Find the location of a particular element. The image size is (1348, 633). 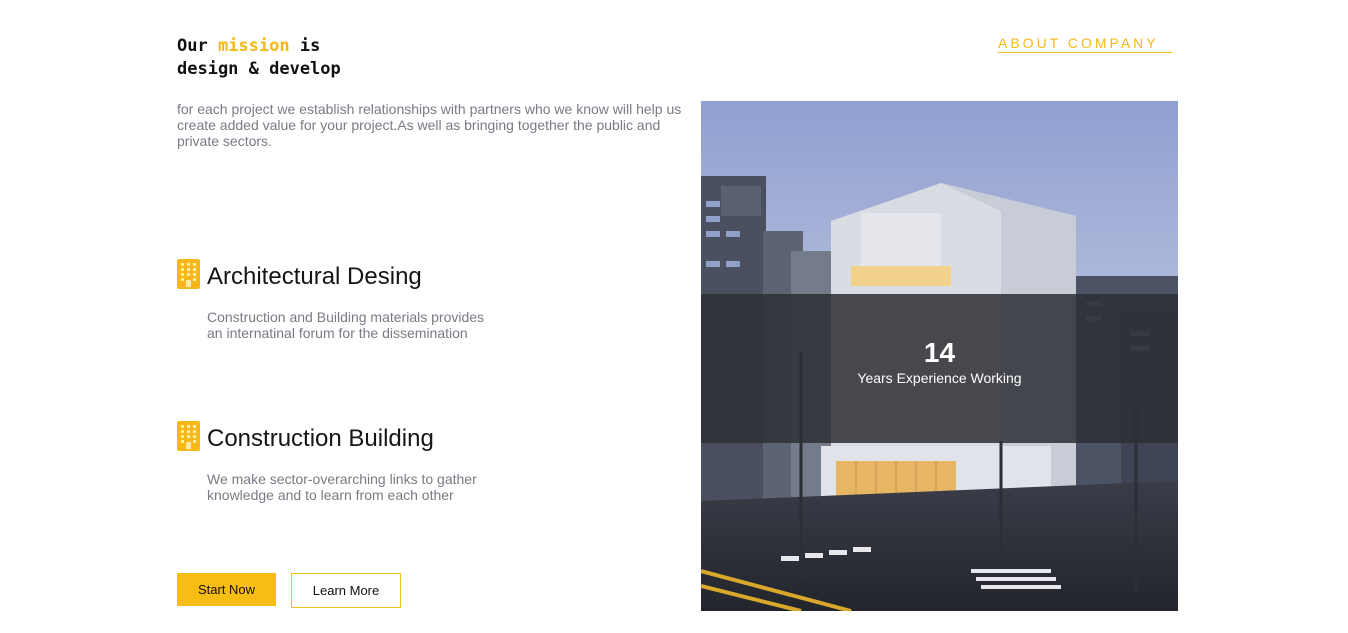

feature-title: Architectural Desing is located at coordinates (314, 276).